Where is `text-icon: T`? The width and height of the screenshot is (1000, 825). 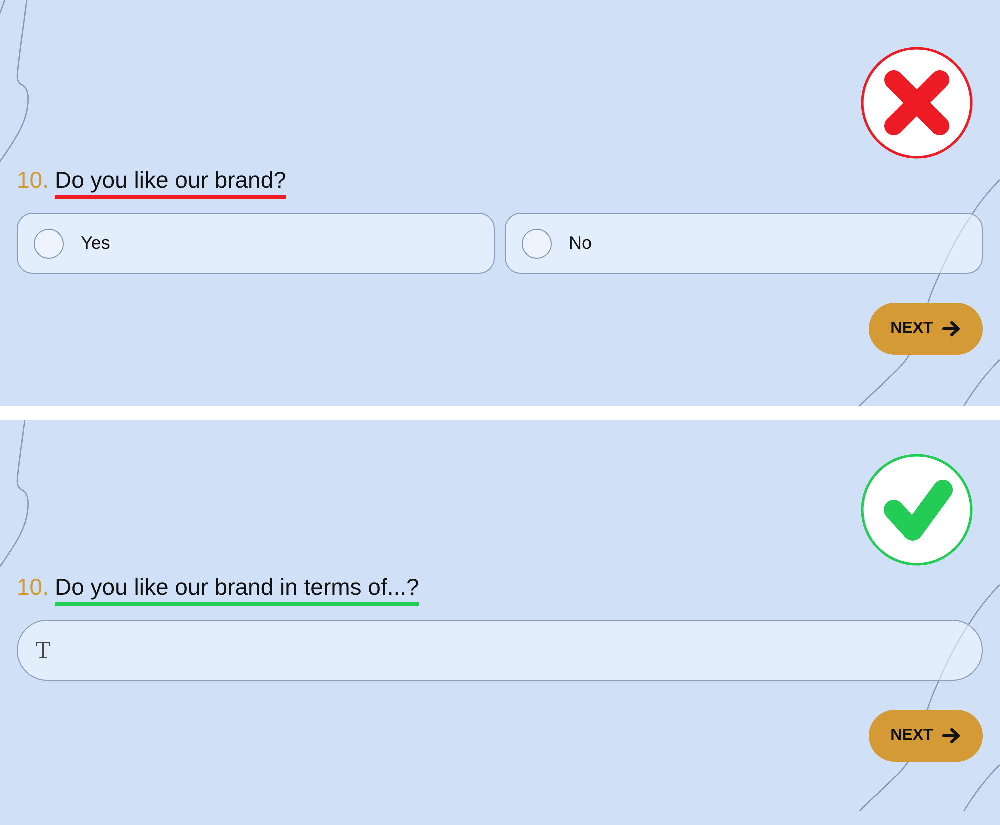 text-icon: T is located at coordinates (43, 651).